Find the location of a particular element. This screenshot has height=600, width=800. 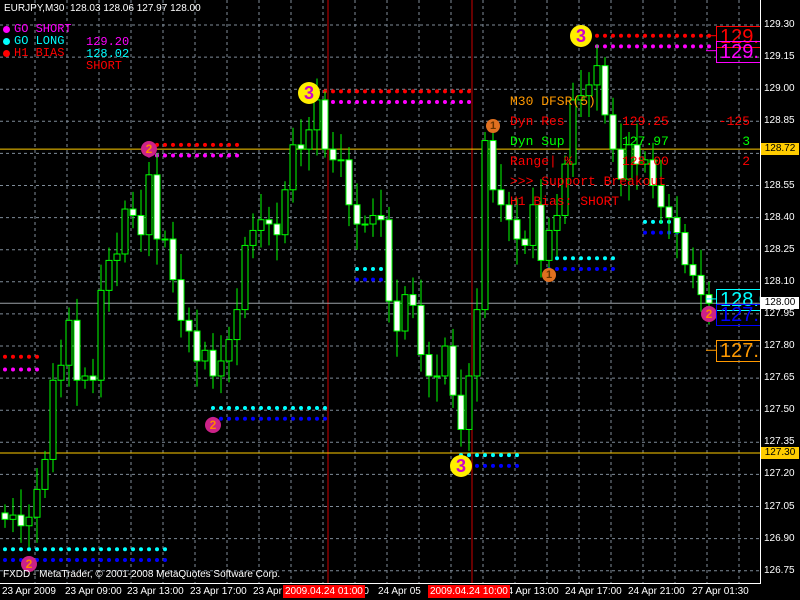

symbol-label: EURJPY,M30 is located at coordinates (34, 8).